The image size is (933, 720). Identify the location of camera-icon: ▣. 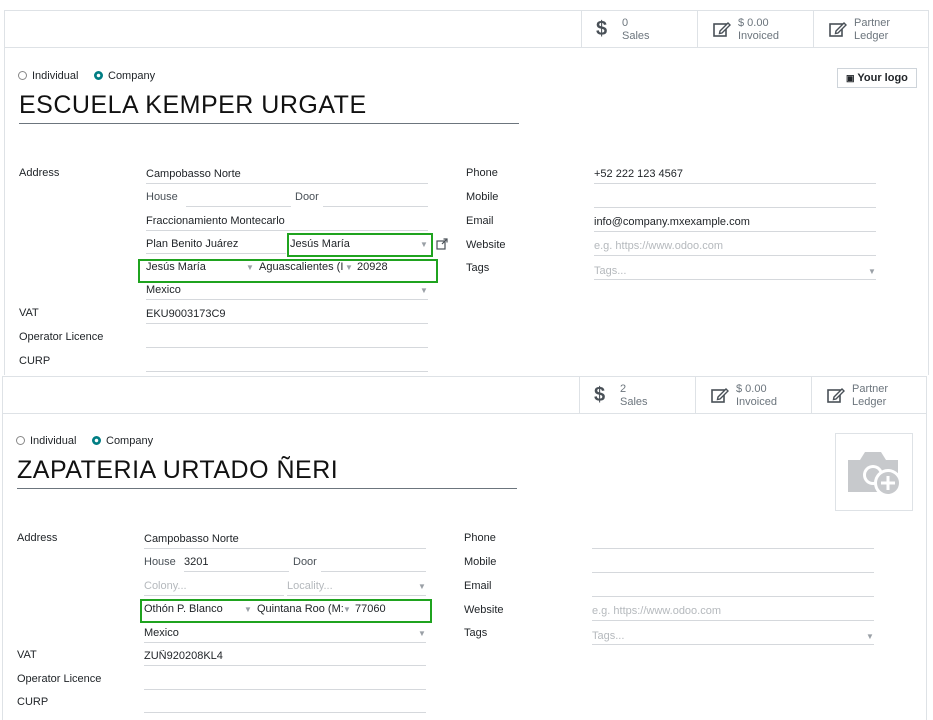
(850, 78).